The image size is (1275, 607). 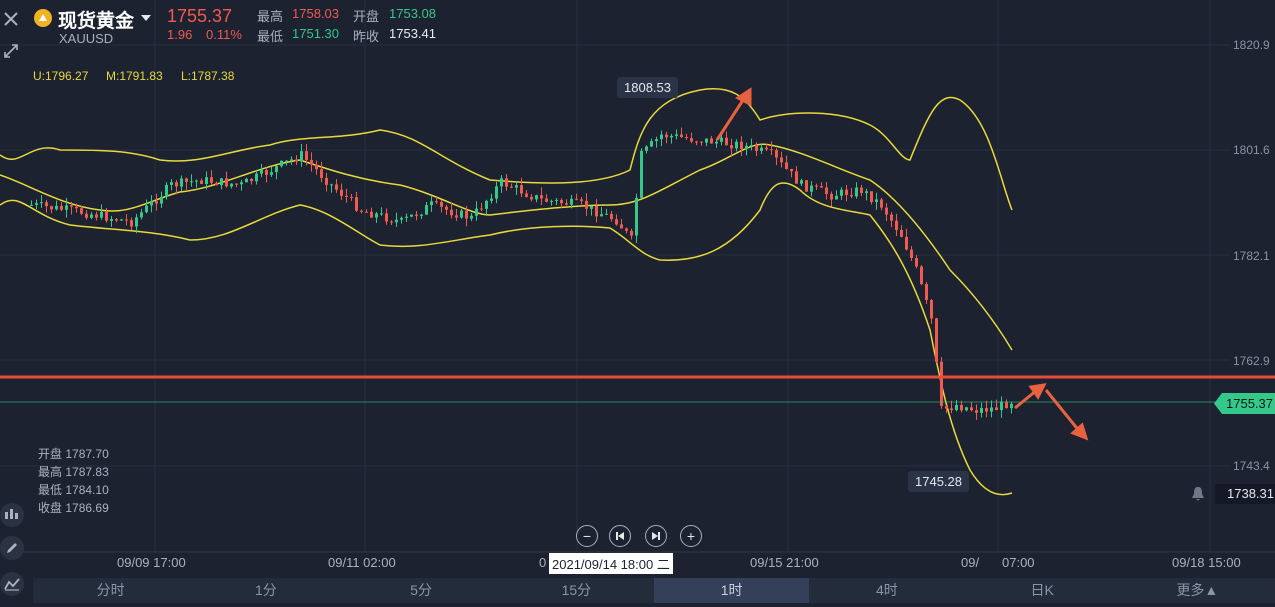 I want to click on bell-icon, so click(x=1198, y=496).